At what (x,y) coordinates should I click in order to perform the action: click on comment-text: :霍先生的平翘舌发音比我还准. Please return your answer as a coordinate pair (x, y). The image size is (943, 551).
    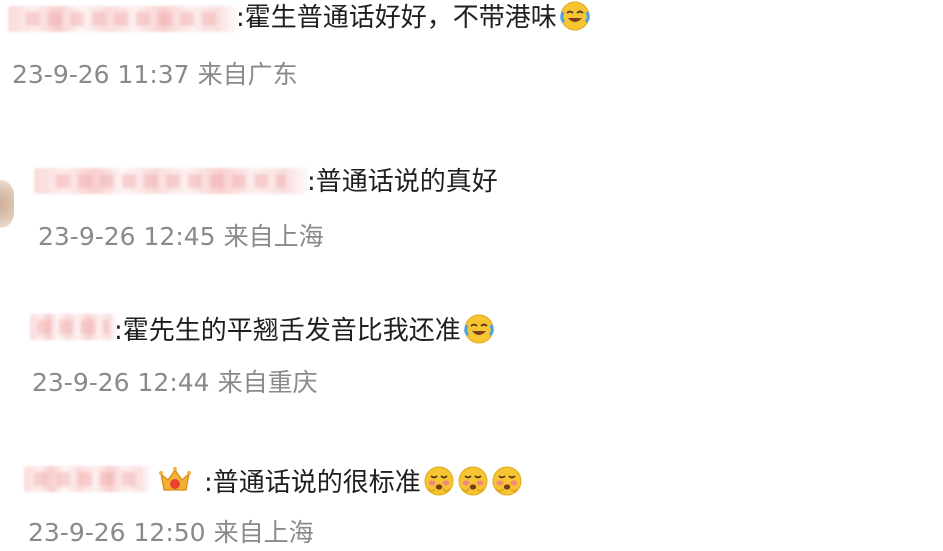
    Looking at the image, I should click on (304, 330).